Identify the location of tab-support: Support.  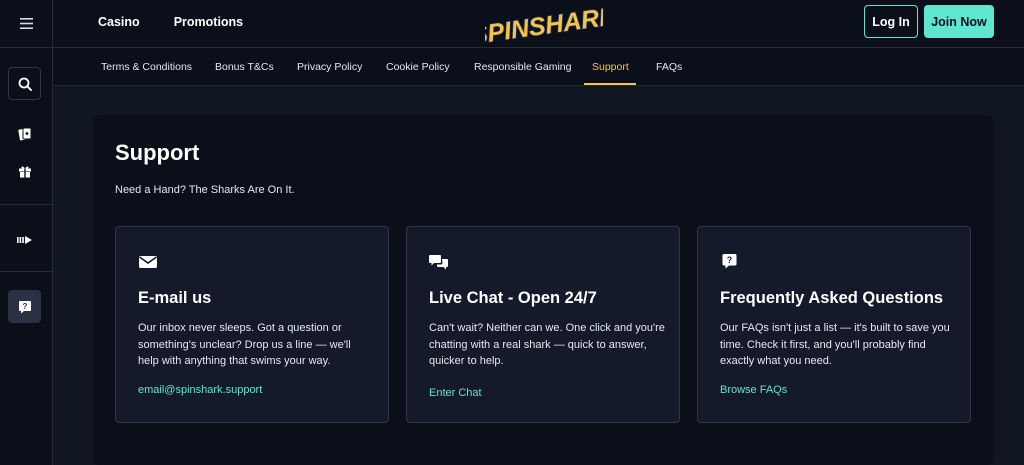
(610, 67).